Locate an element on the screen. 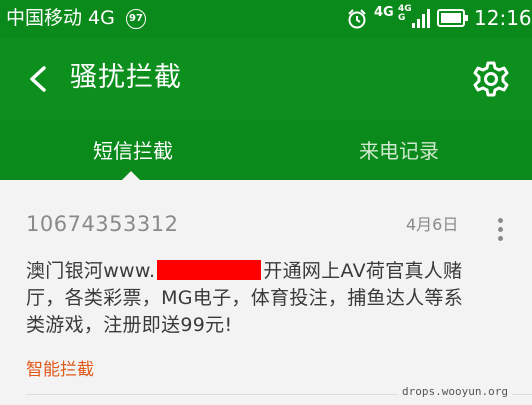 This screenshot has height=405, width=532. redaction-block is located at coordinates (209, 270).